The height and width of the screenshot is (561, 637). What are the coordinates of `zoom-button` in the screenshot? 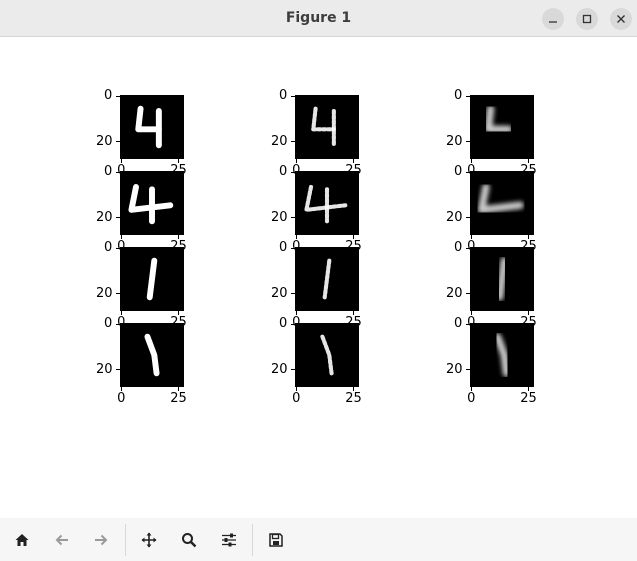 It's located at (189, 540).